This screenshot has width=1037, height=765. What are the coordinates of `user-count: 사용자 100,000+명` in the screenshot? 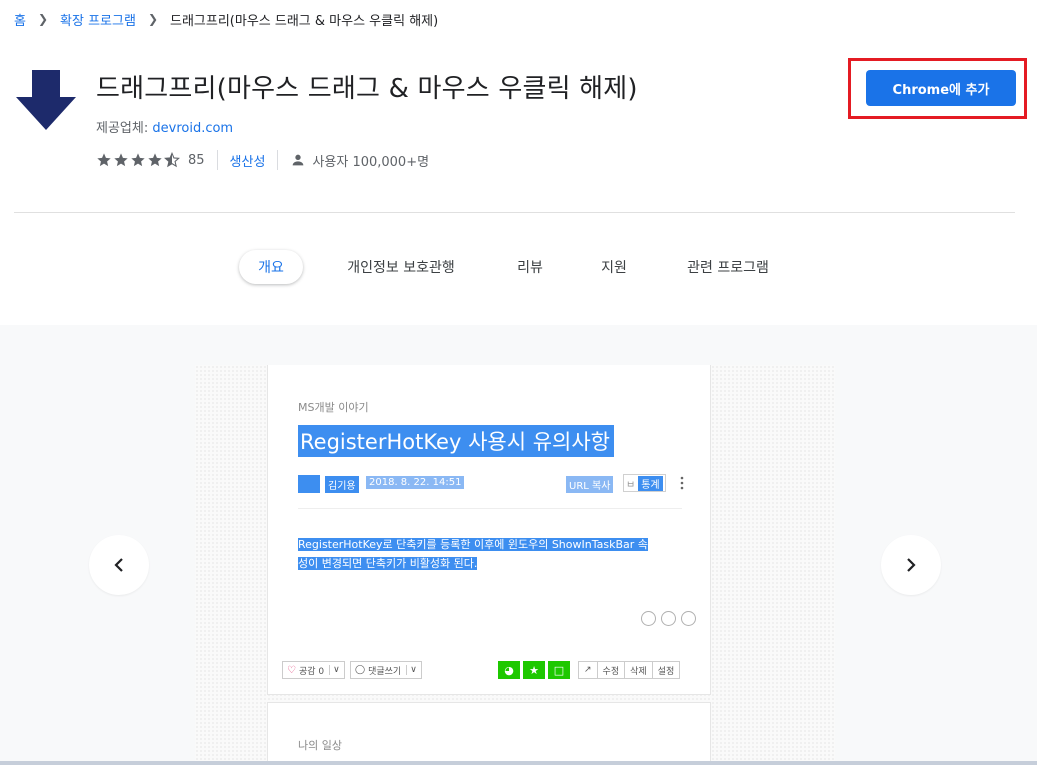 It's located at (359, 160).